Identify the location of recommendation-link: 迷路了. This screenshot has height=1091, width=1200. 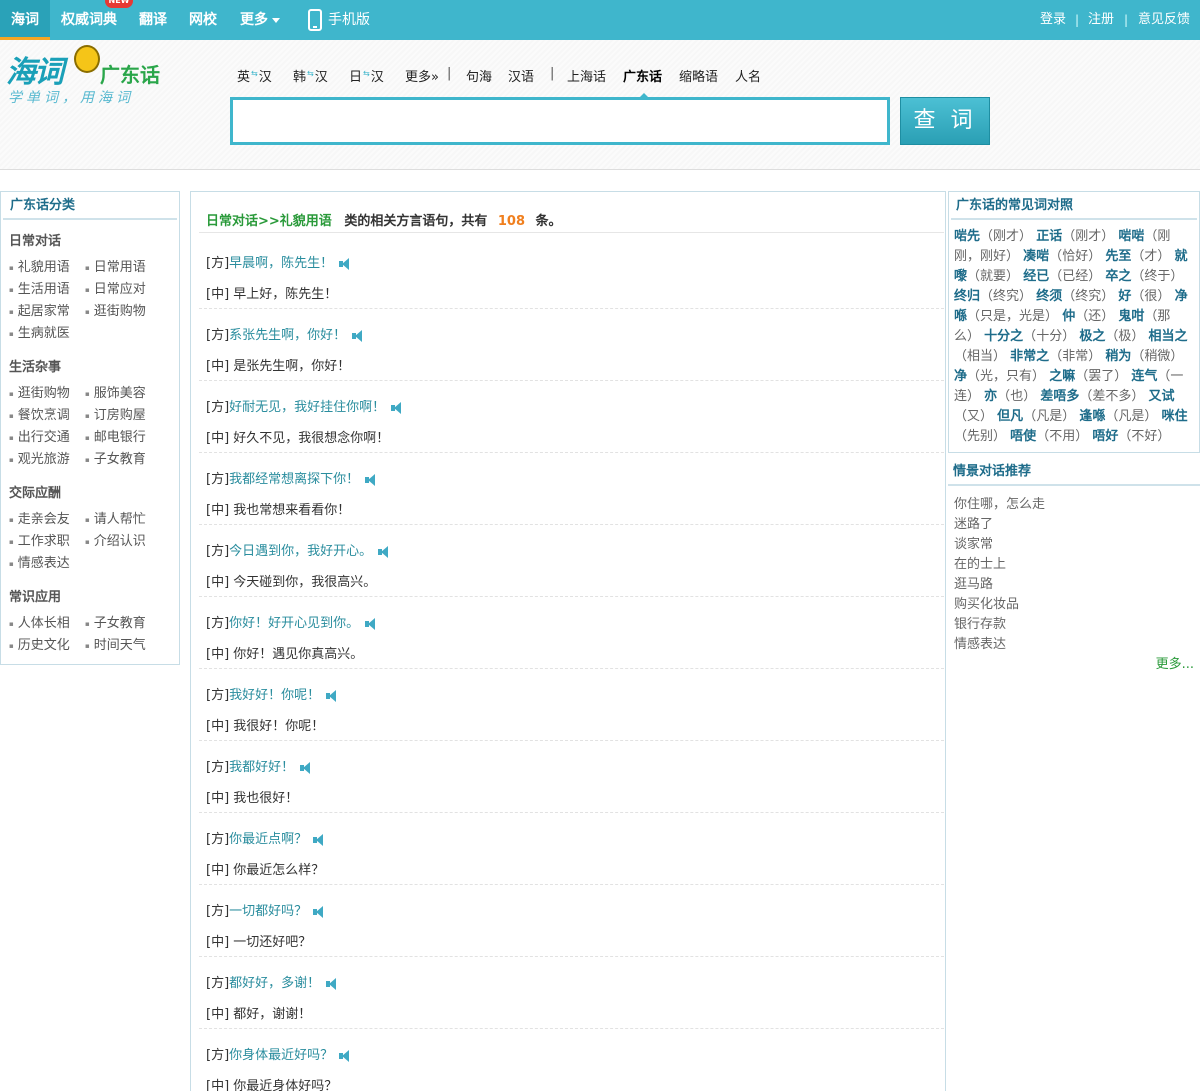
(973, 522).